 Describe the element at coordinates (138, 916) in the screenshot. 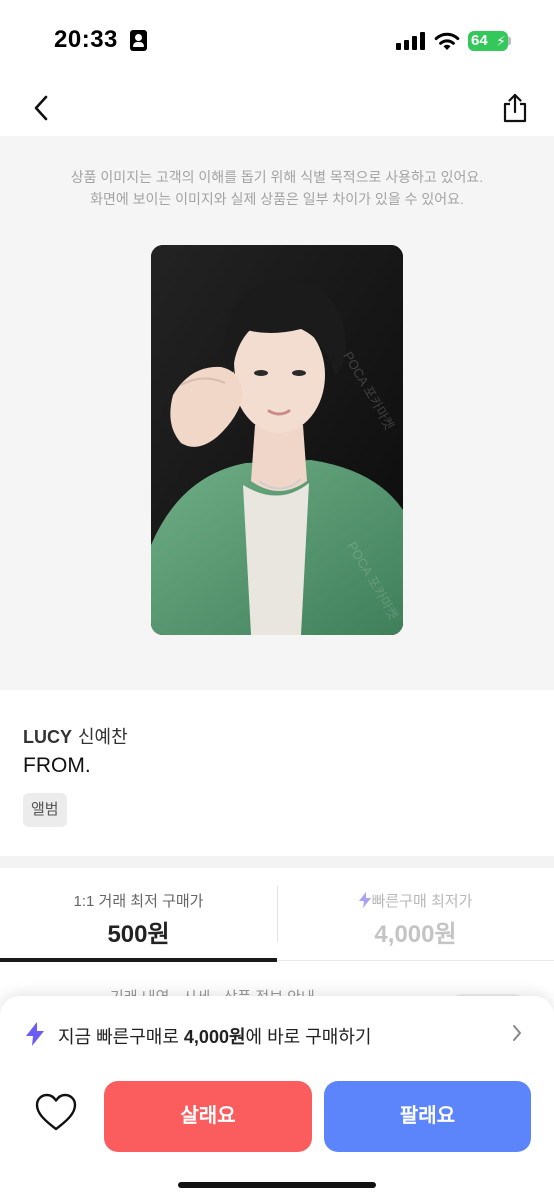

I see `tab-direct-trade-price: 1:1 거래 최저 구매가 500원` at that location.